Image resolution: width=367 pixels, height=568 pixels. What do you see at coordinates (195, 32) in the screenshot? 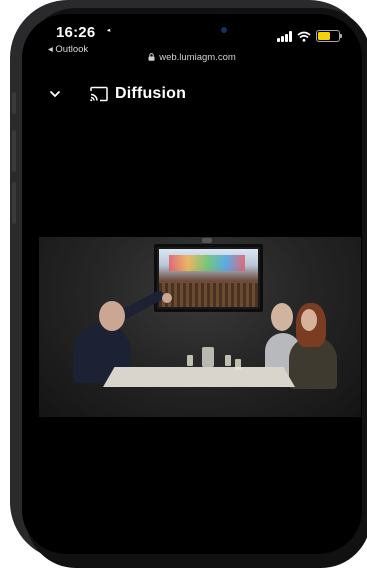
I see `notch` at bounding box center [195, 32].